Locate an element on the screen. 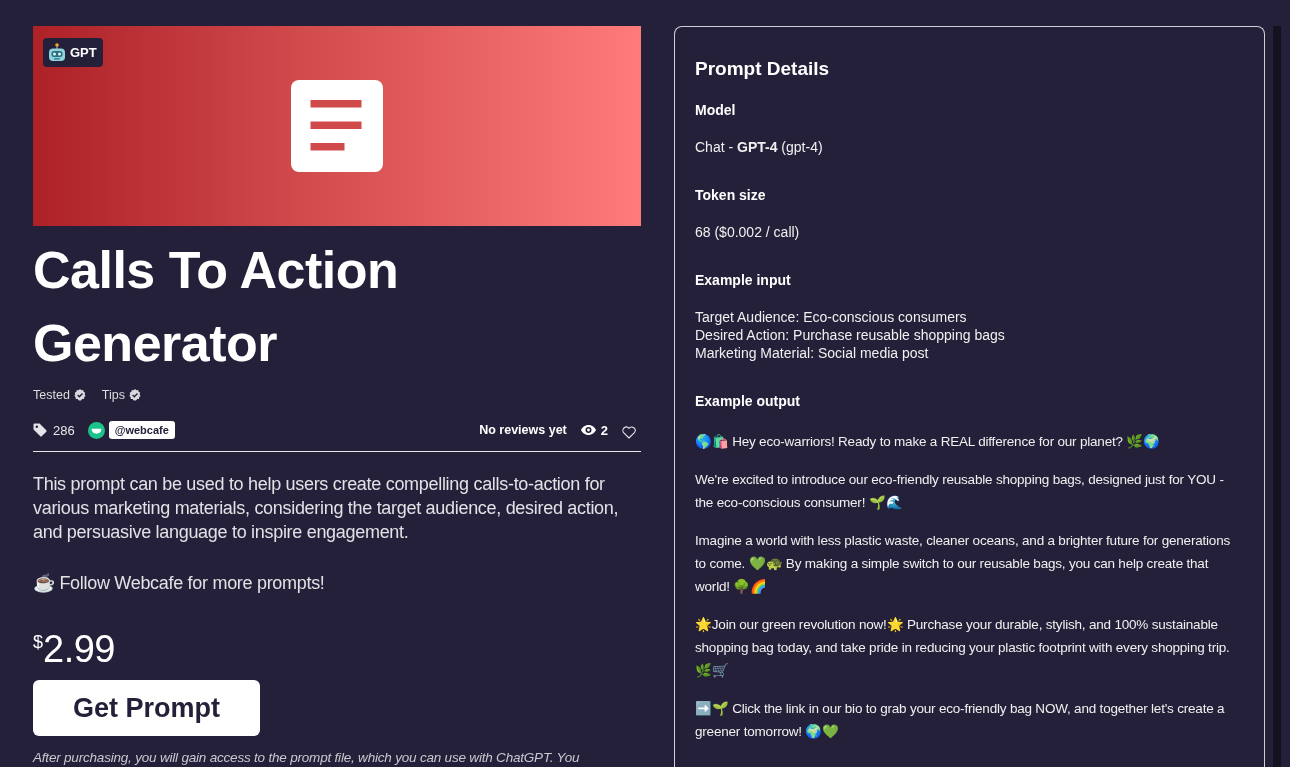 This screenshot has height=767, width=1290. section-heading: Model is located at coordinates (716, 110).